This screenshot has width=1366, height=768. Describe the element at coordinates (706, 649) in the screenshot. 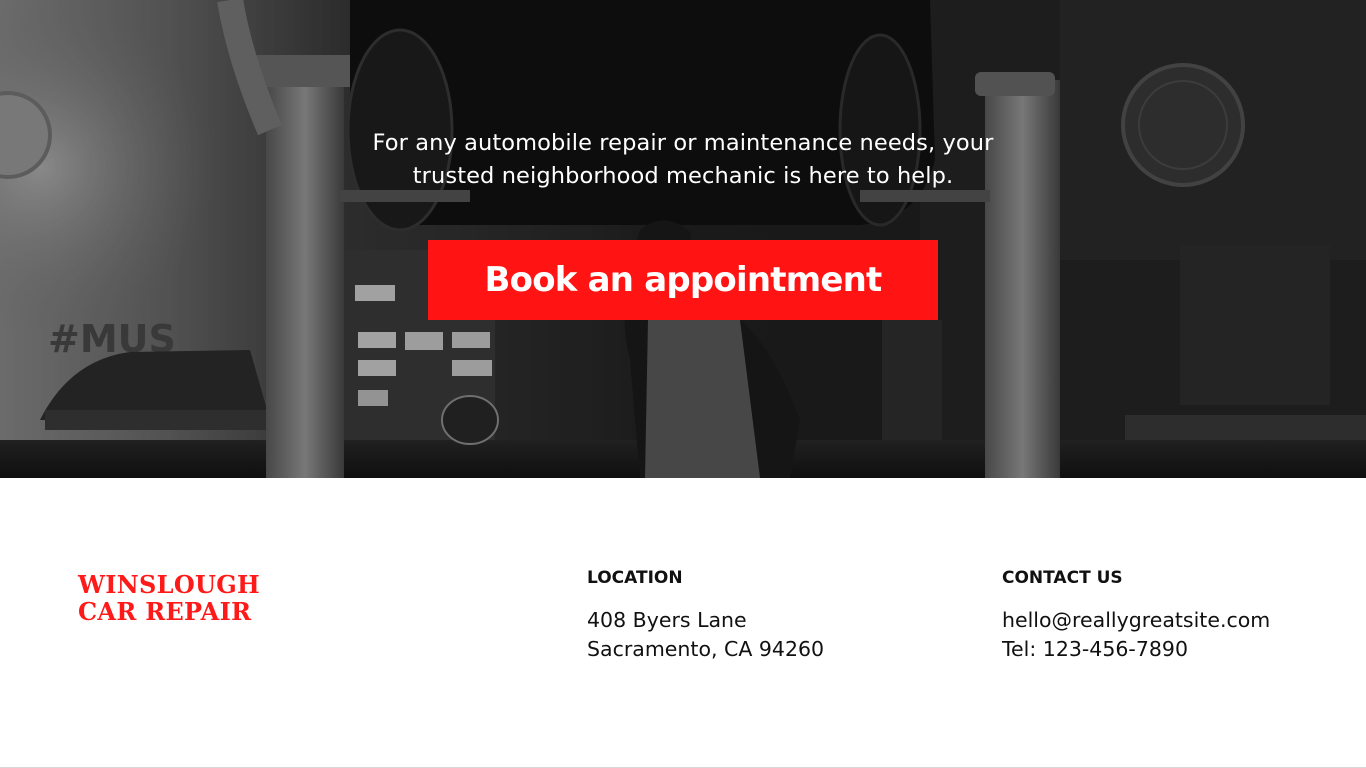

I see `address-line-2: Sacramento, CA 94260` at that location.